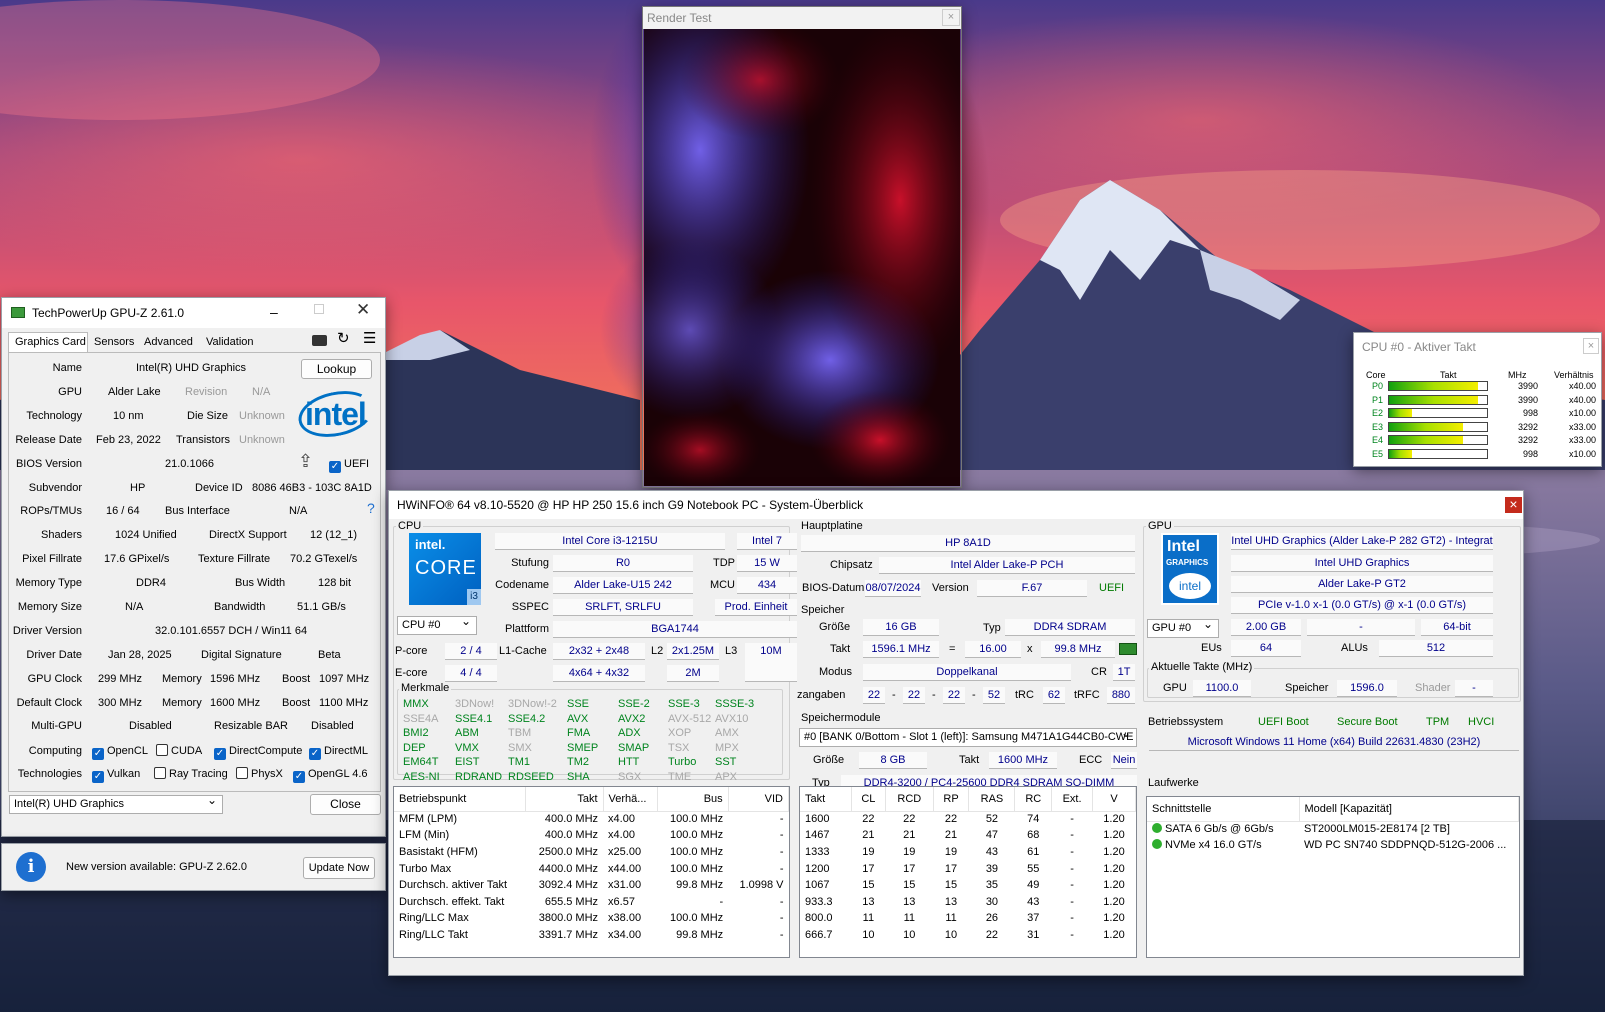 The height and width of the screenshot is (1012, 1605). What do you see at coordinates (467, 733) in the screenshot?
I see `cpu-feature: ABM` at bounding box center [467, 733].